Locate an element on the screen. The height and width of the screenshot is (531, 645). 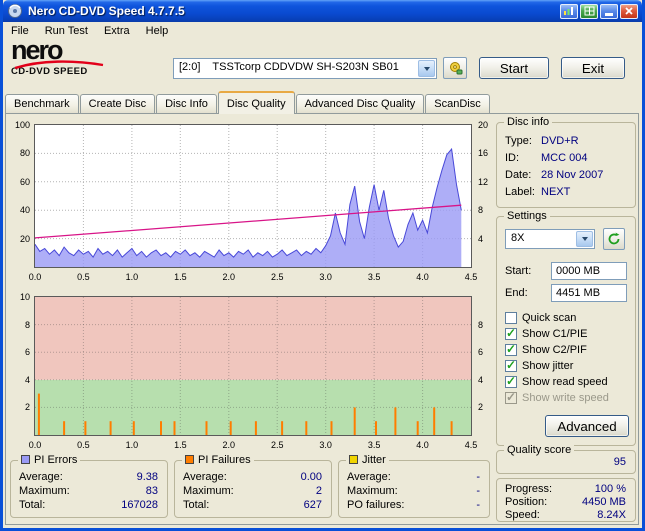
axis-tick: 20 is located at coordinates (483, 125).